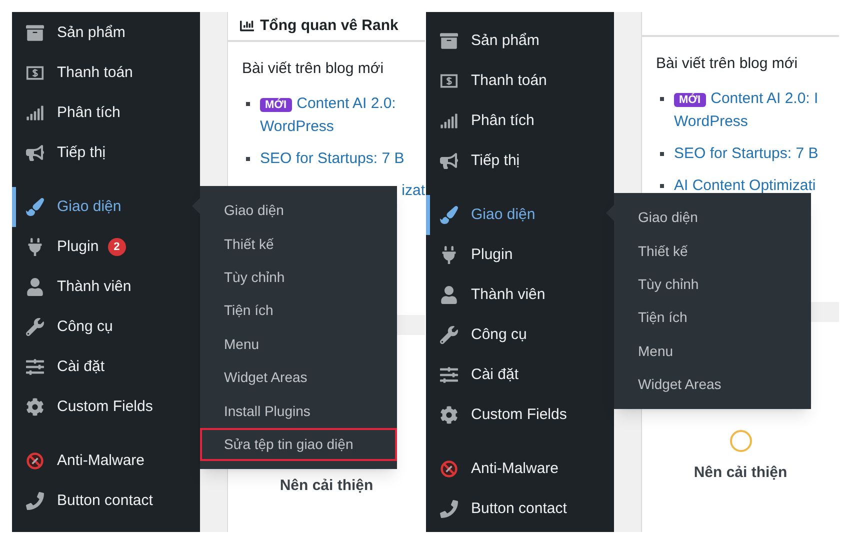 The image size is (856, 546). What do you see at coordinates (741, 441) in the screenshot?
I see `score-ring-icon` at bounding box center [741, 441].